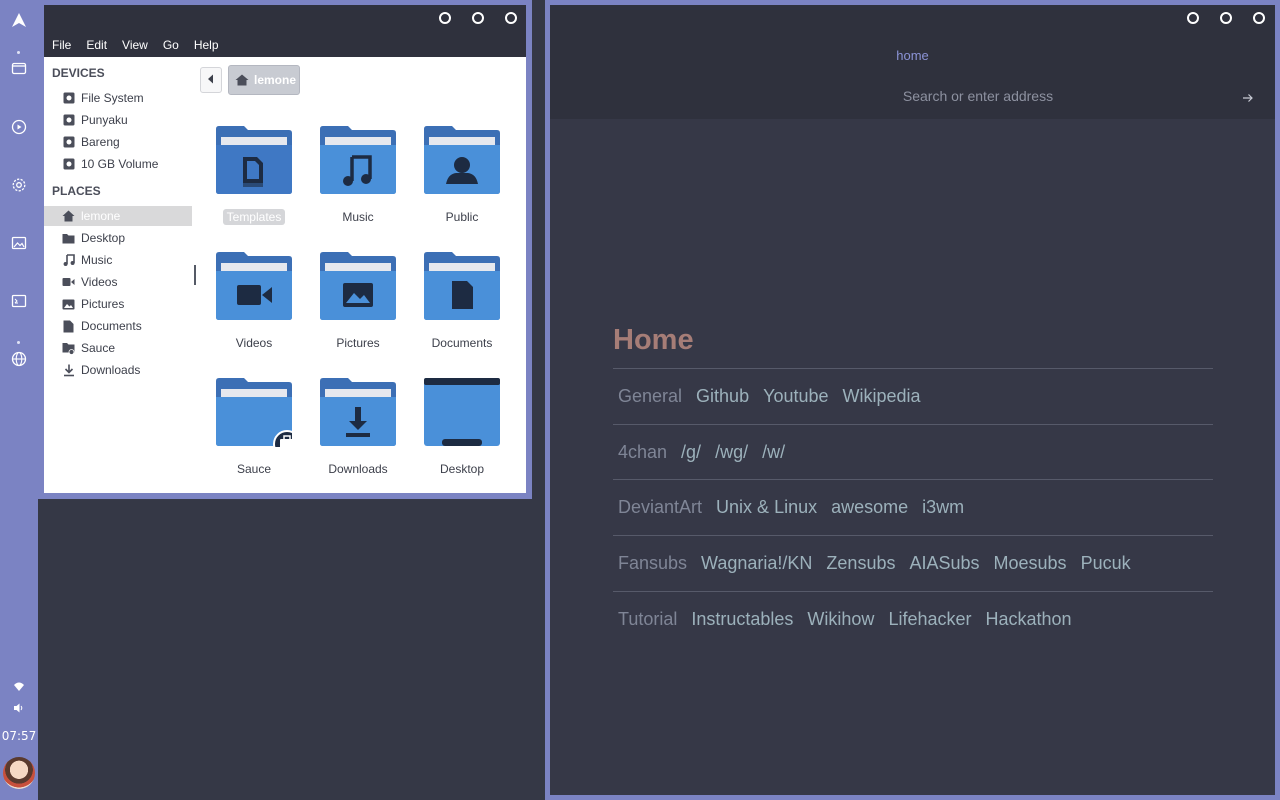 Image resolution: width=1280 pixels, height=800 pixels. What do you see at coordinates (19, 736) in the screenshot?
I see `clock: 07:57` at bounding box center [19, 736].